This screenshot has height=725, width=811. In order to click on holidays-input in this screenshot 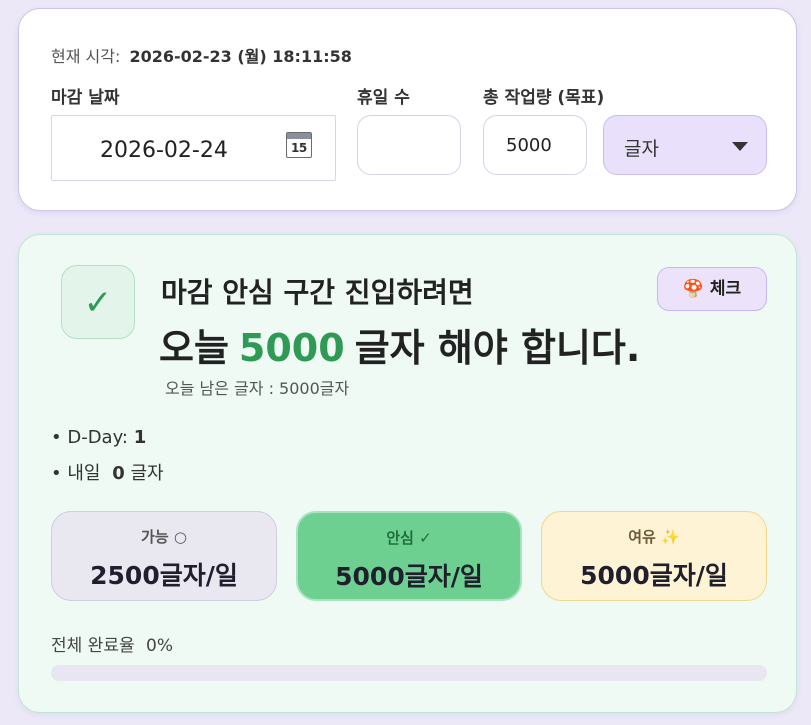, I will do `click(409, 145)`.